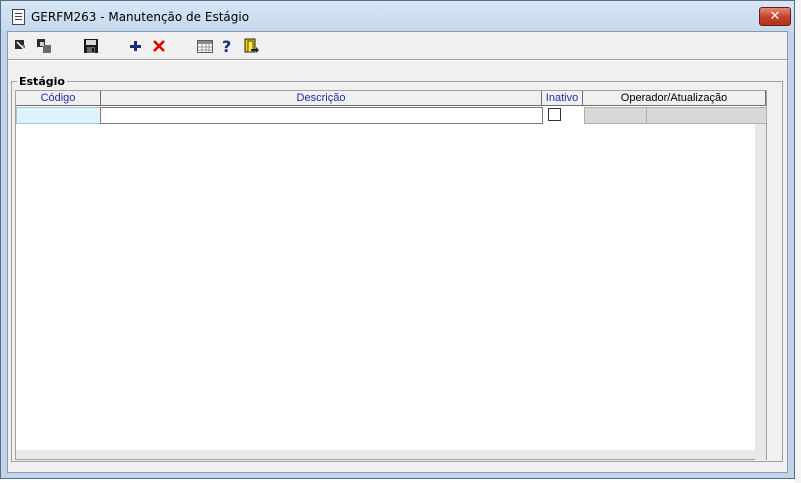 The image size is (801, 483). I want to click on column-header-operador-atualizacao: Operador/Atualização, so click(674, 98).